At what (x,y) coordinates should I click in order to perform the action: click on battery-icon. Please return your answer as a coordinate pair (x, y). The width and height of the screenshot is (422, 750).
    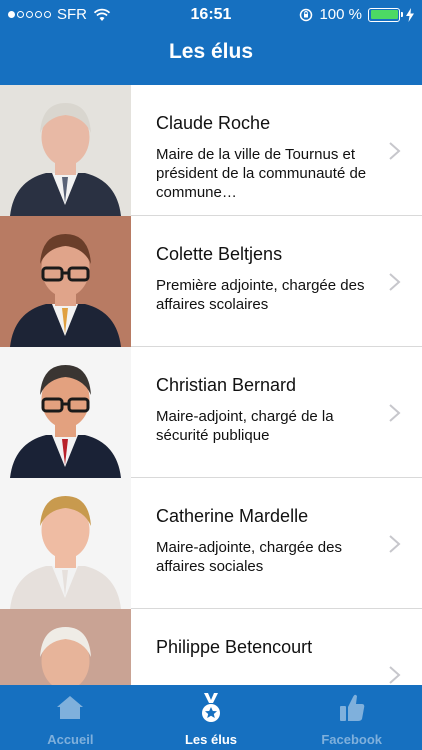
    Looking at the image, I should click on (385, 14).